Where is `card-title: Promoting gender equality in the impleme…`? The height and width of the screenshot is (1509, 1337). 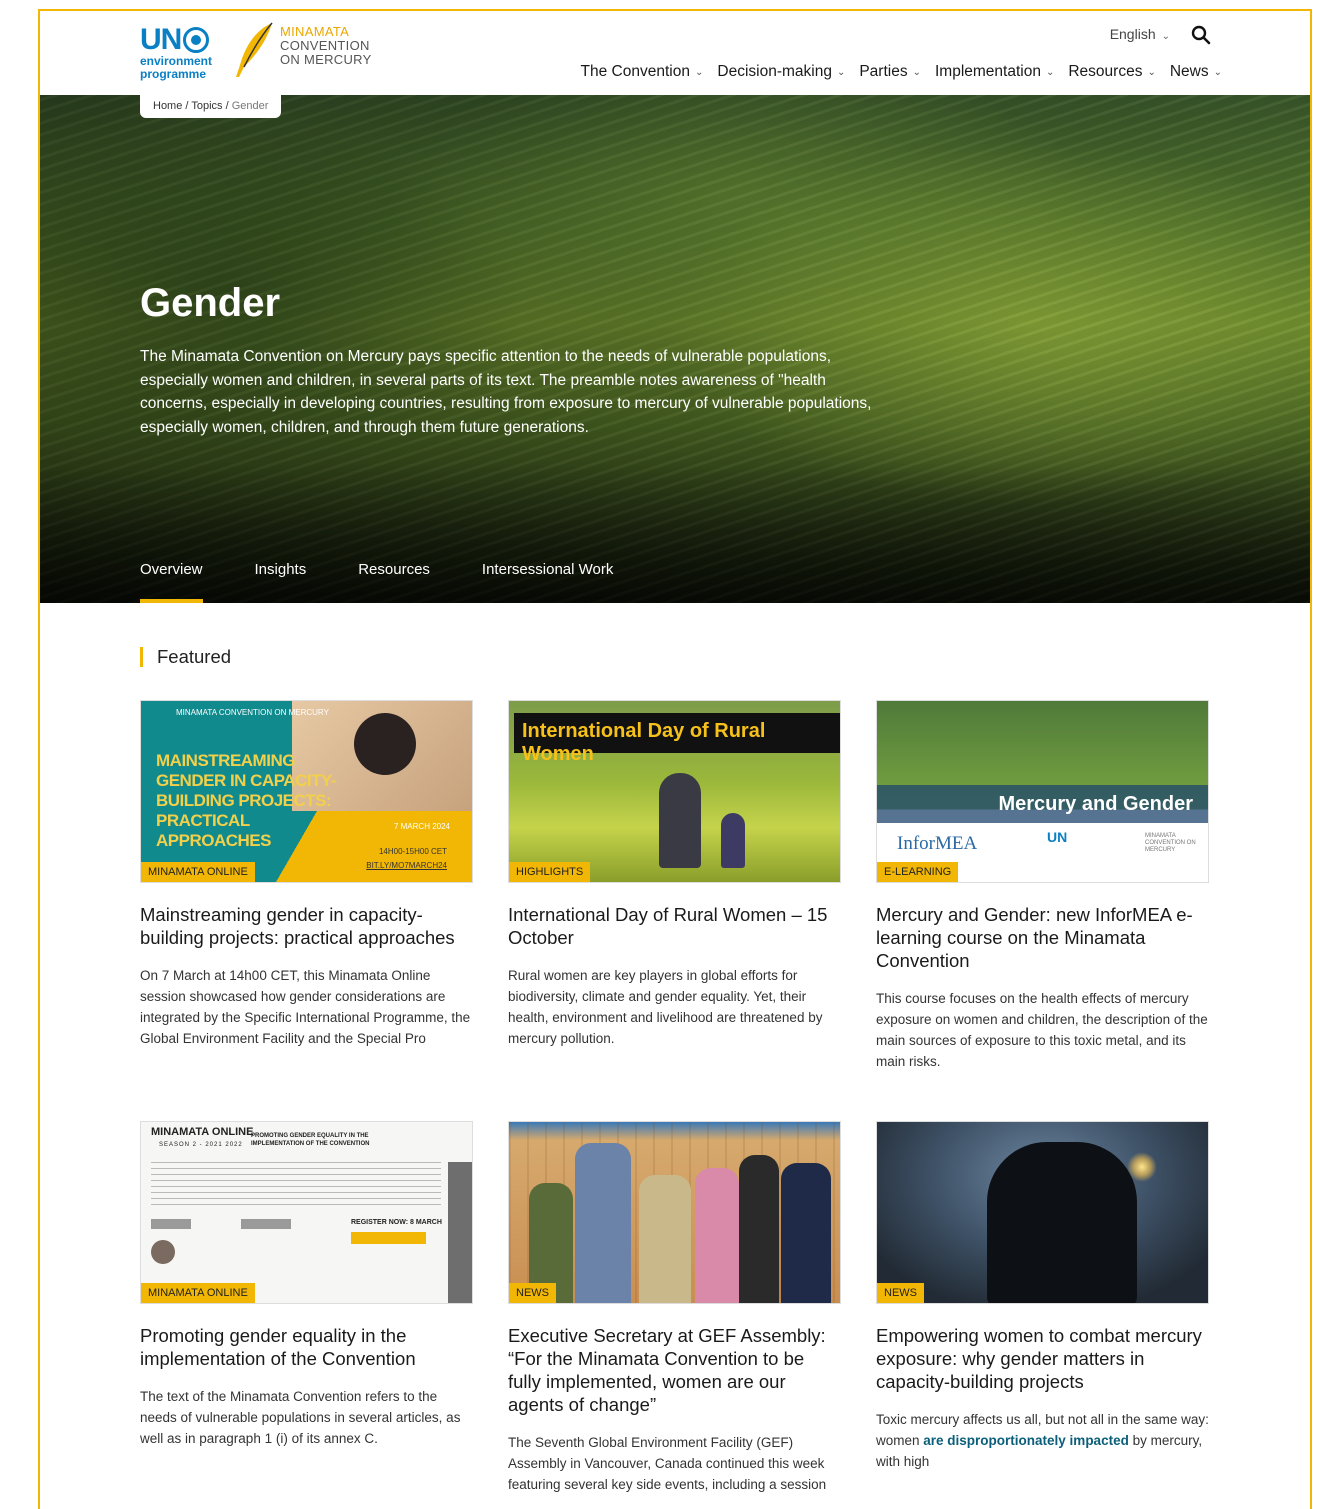 card-title: Promoting gender equality in the impleme… is located at coordinates (306, 1347).